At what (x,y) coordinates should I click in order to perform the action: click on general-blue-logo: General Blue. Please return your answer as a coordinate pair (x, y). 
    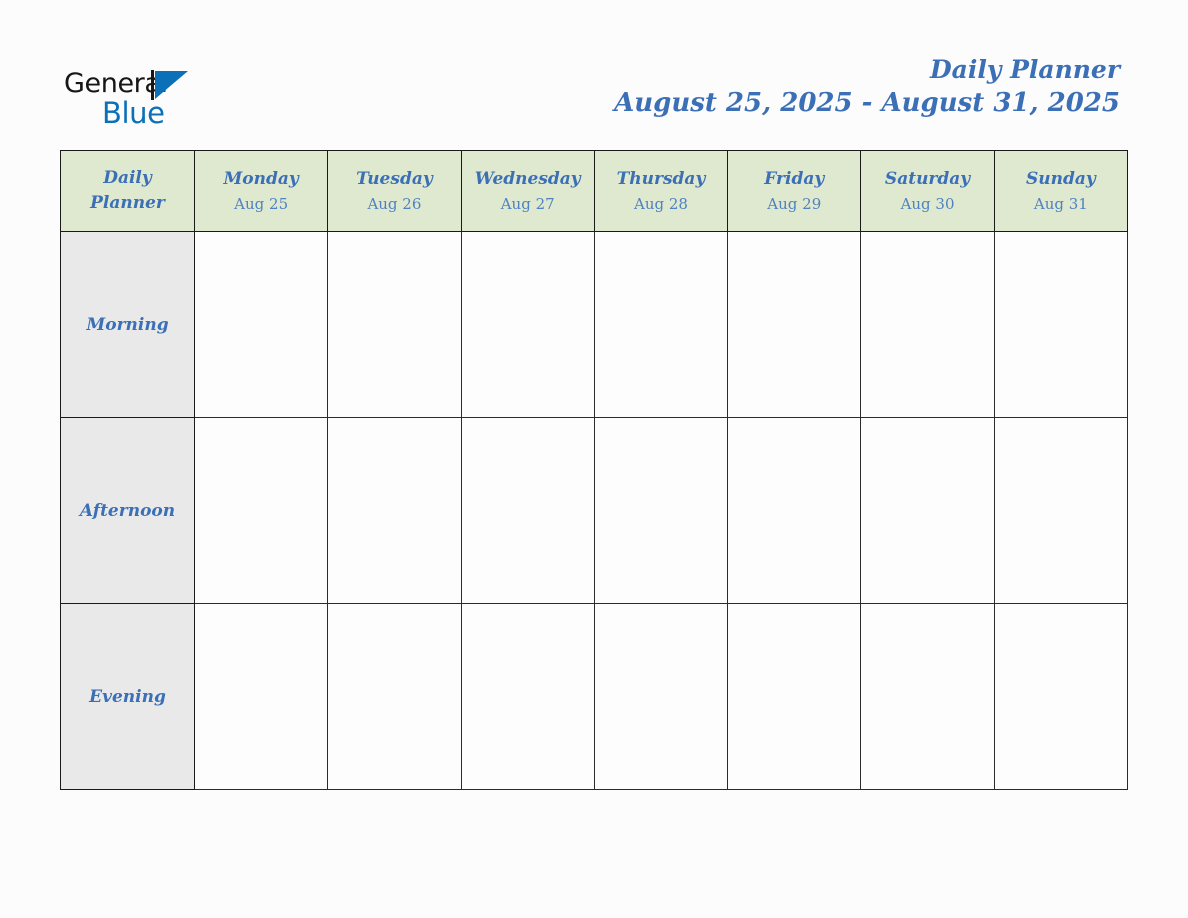
    Looking at the image, I should click on (162, 99).